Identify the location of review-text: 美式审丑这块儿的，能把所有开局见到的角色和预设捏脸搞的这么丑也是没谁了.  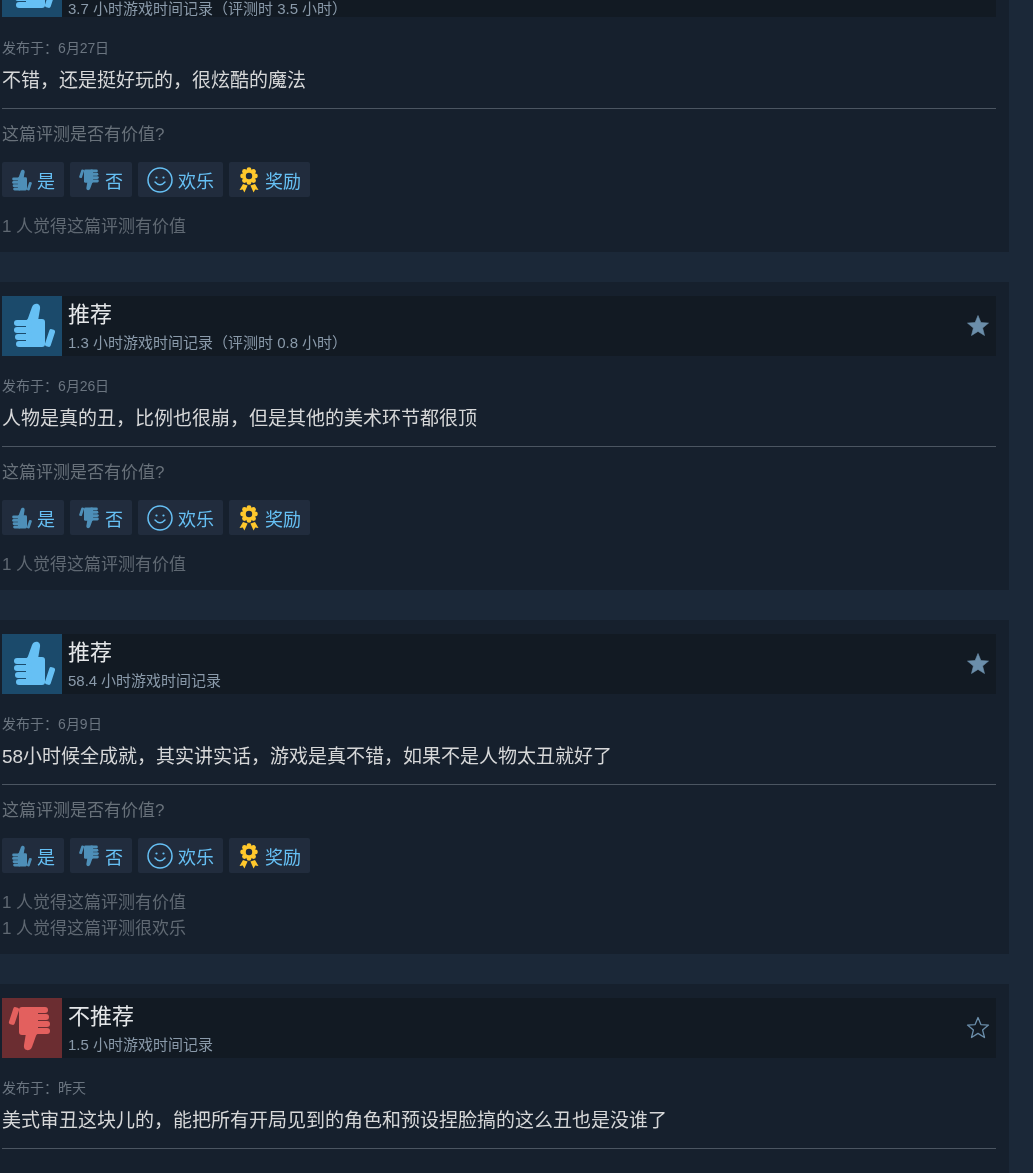
(335, 1121).